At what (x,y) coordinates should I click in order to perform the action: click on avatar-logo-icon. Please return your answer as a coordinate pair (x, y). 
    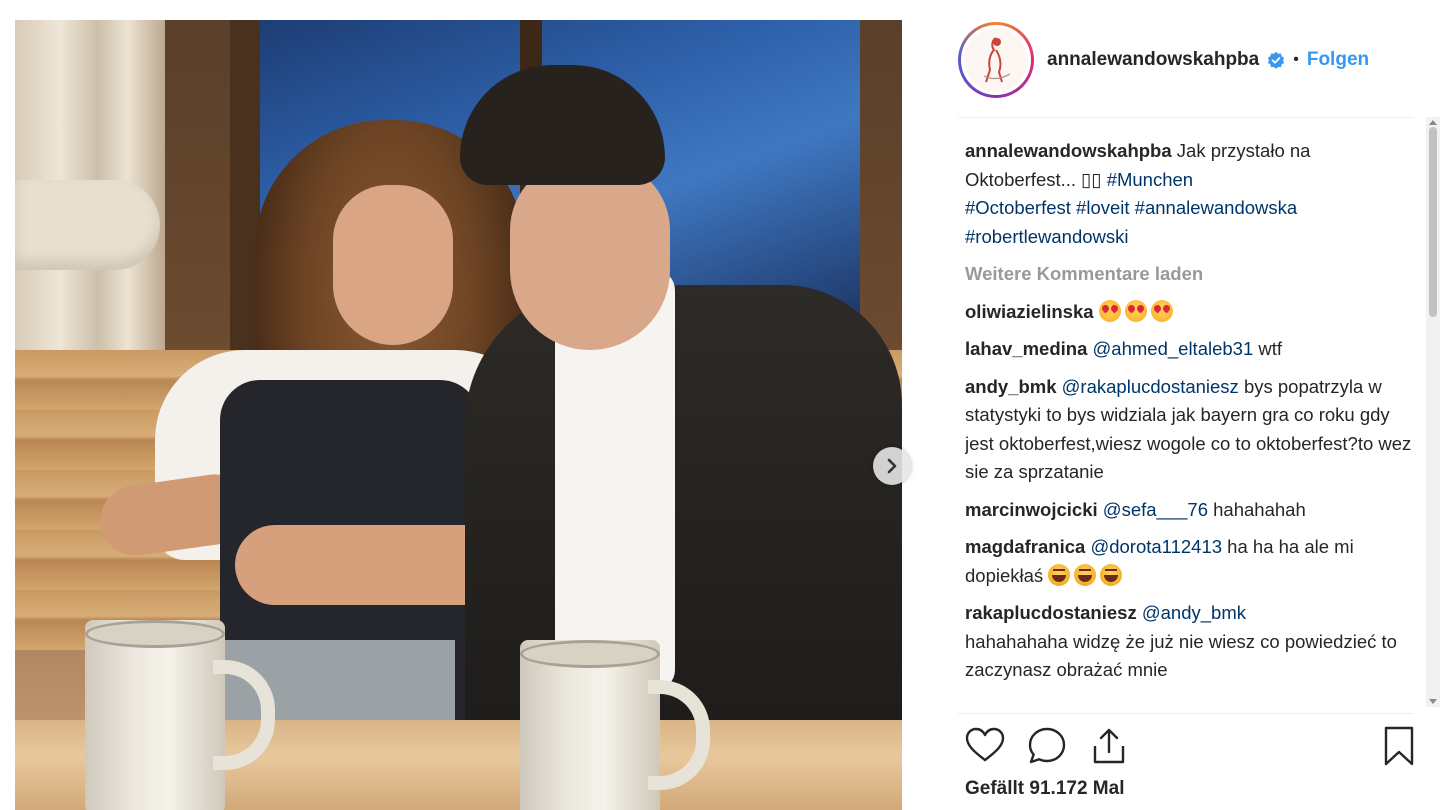
    Looking at the image, I should click on (997, 60).